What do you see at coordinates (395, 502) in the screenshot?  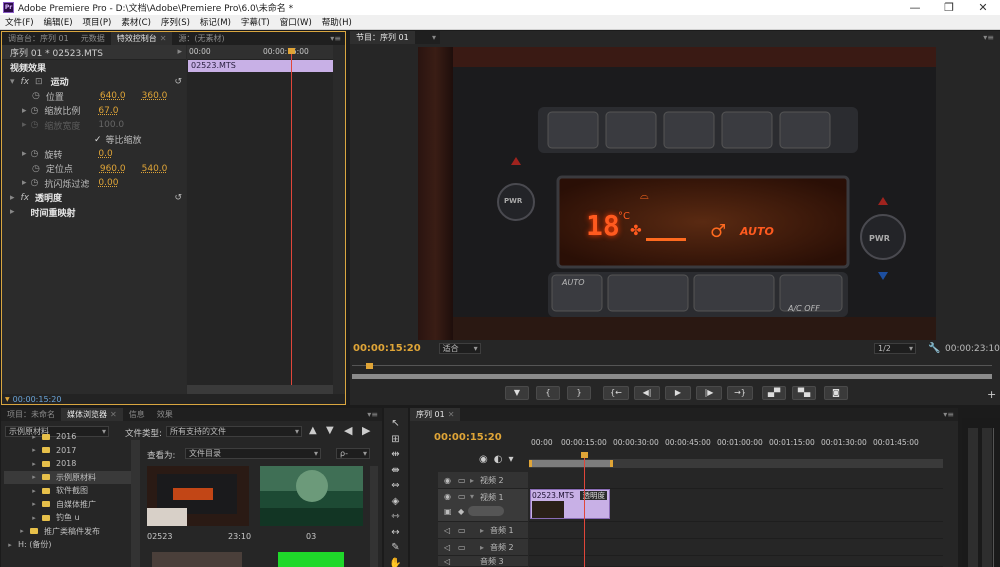 I see `razor-tool-icon: ◈` at bounding box center [395, 502].